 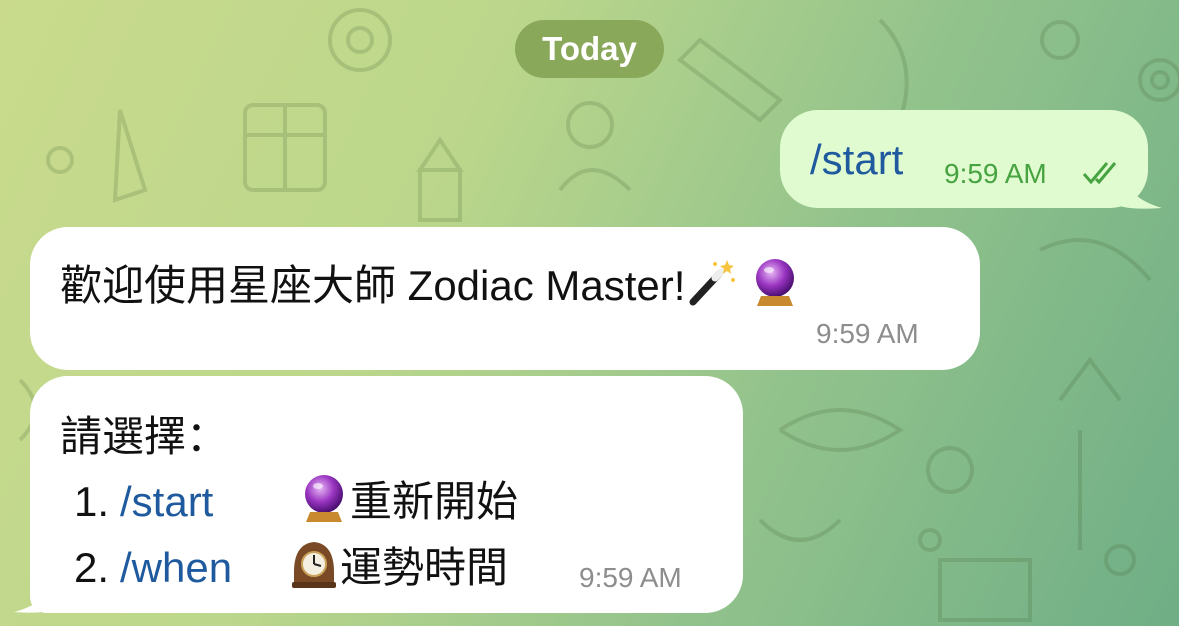 I want to click on double-check-read-icon, so click(x=1099, y=173).